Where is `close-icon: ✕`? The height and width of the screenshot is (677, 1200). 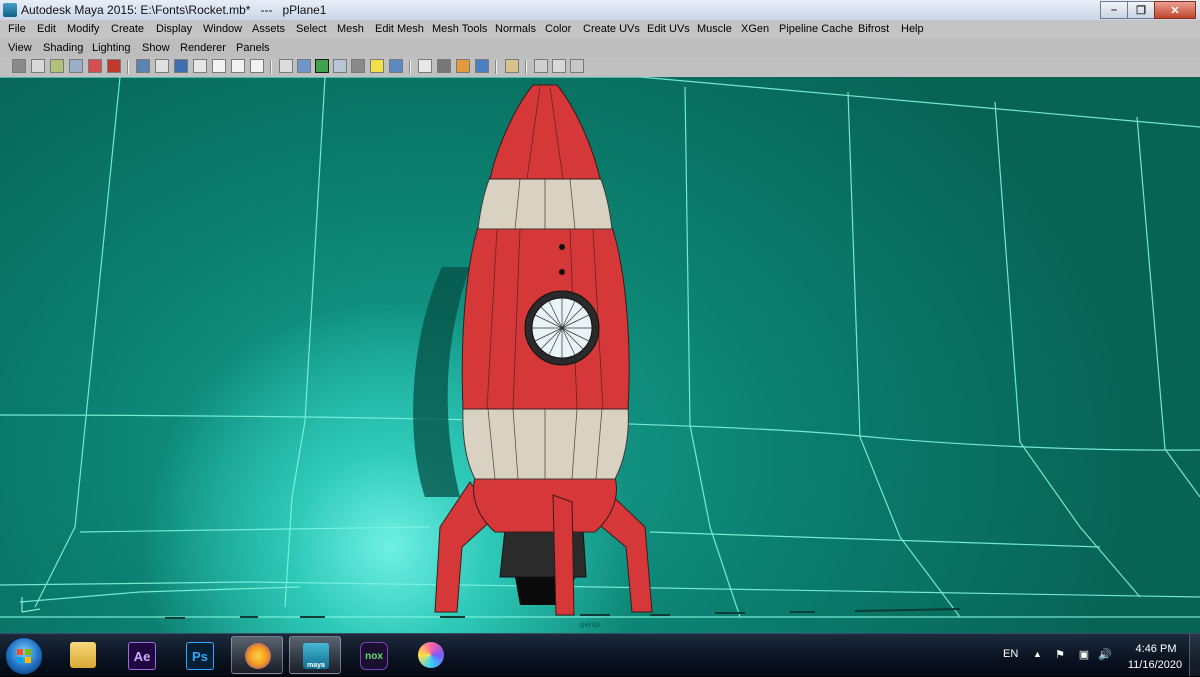
close-icon: ✕ is located at coordinates (1175, 10).